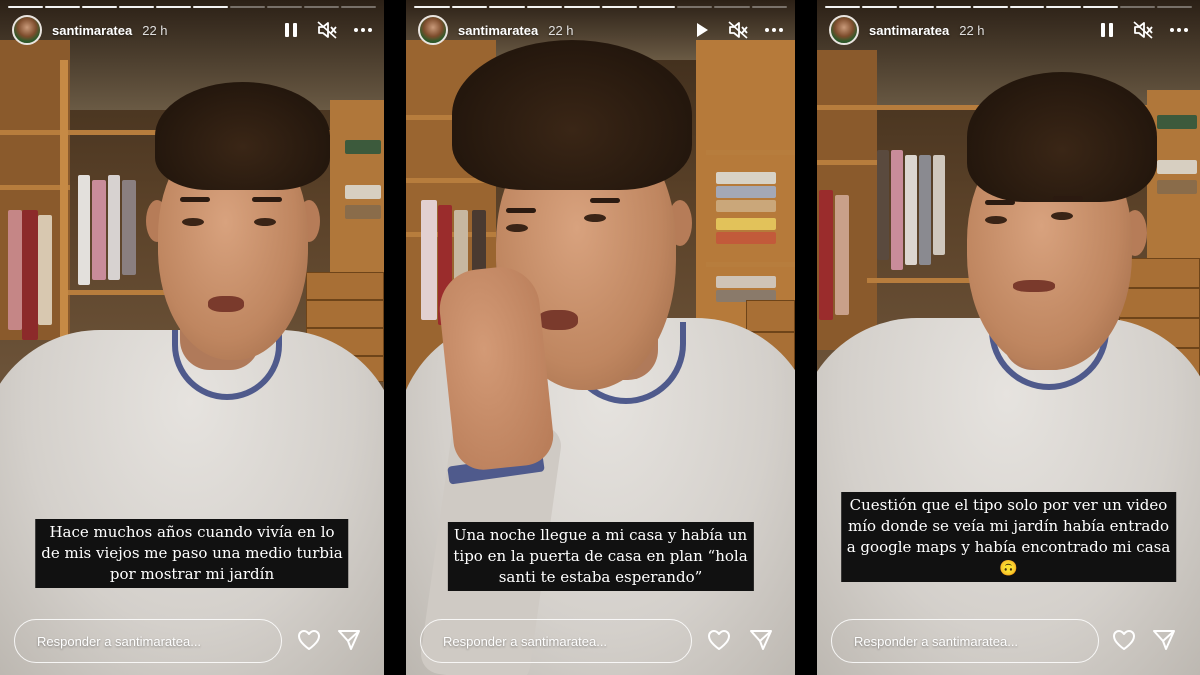 This screenshot has width=1200, height=675. I want to click on play-icon, so click(702, 30).